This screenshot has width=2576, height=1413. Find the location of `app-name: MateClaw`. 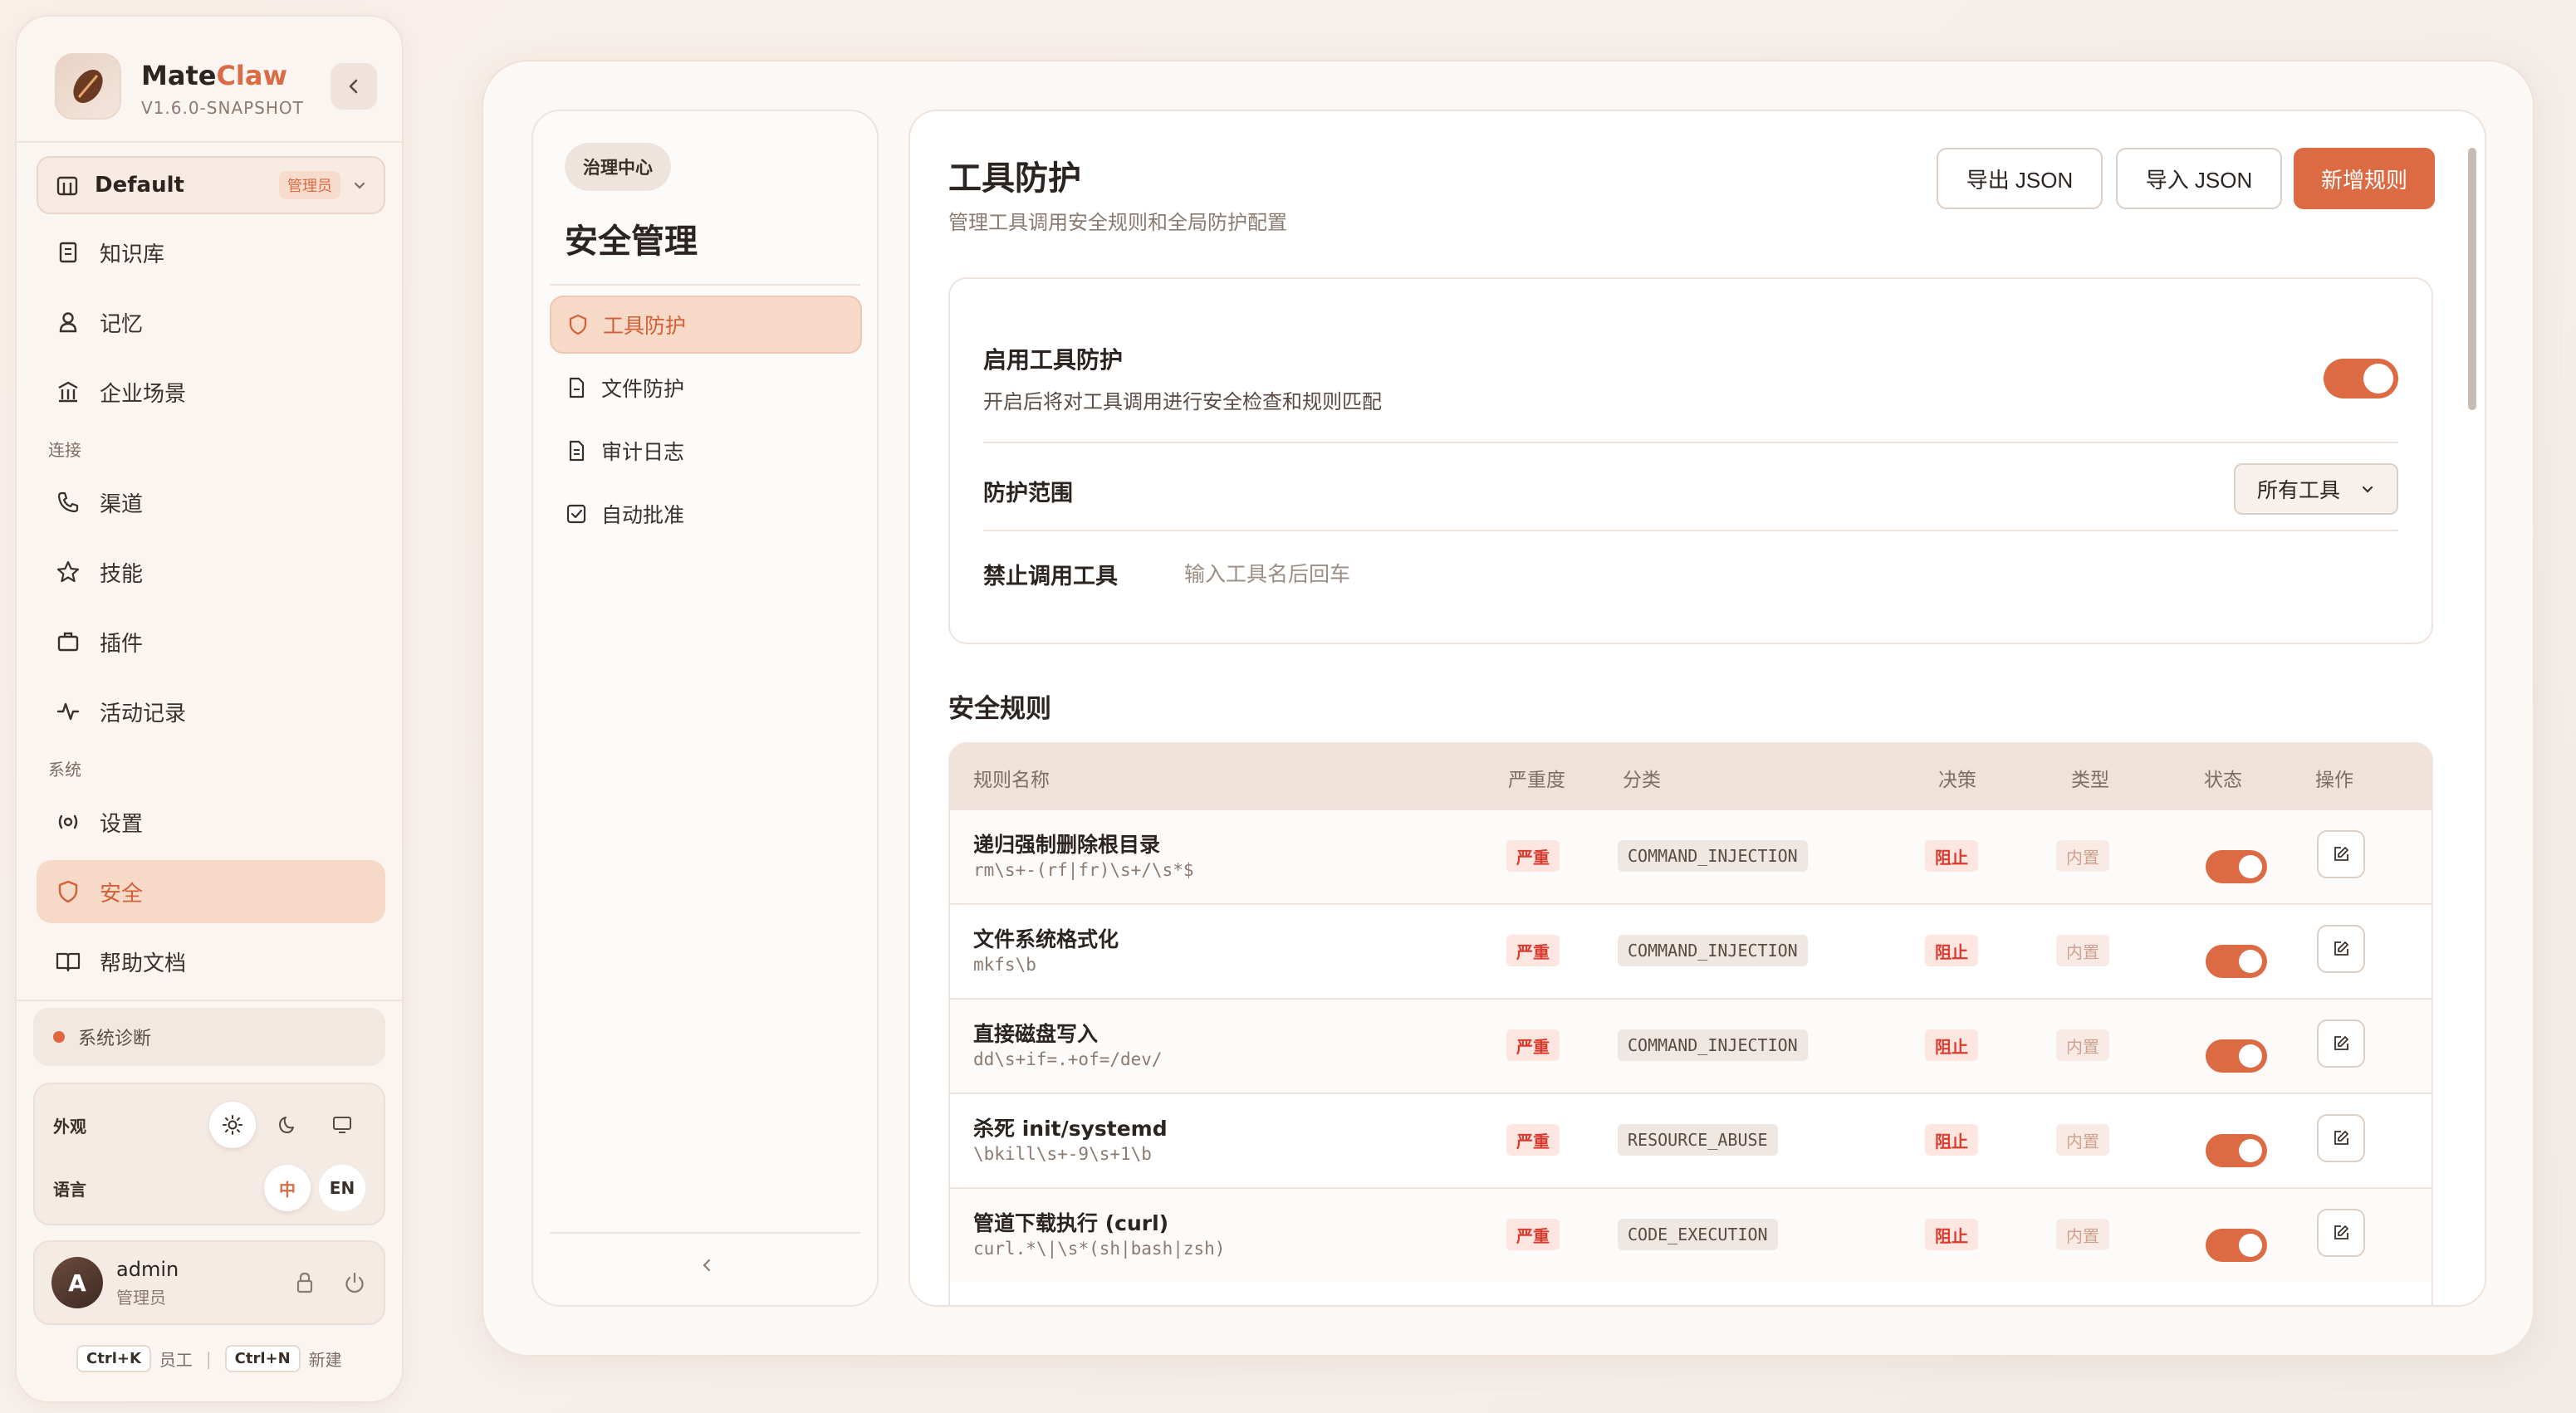

app-name: MateClaw is located at coordinates (214, 75).